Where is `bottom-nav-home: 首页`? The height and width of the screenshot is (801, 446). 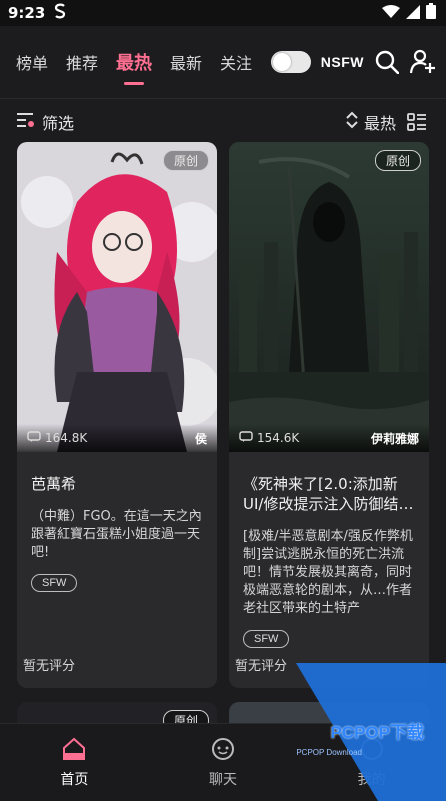
bottom-nav-home: 首页 is located at coordinates (74, 763).